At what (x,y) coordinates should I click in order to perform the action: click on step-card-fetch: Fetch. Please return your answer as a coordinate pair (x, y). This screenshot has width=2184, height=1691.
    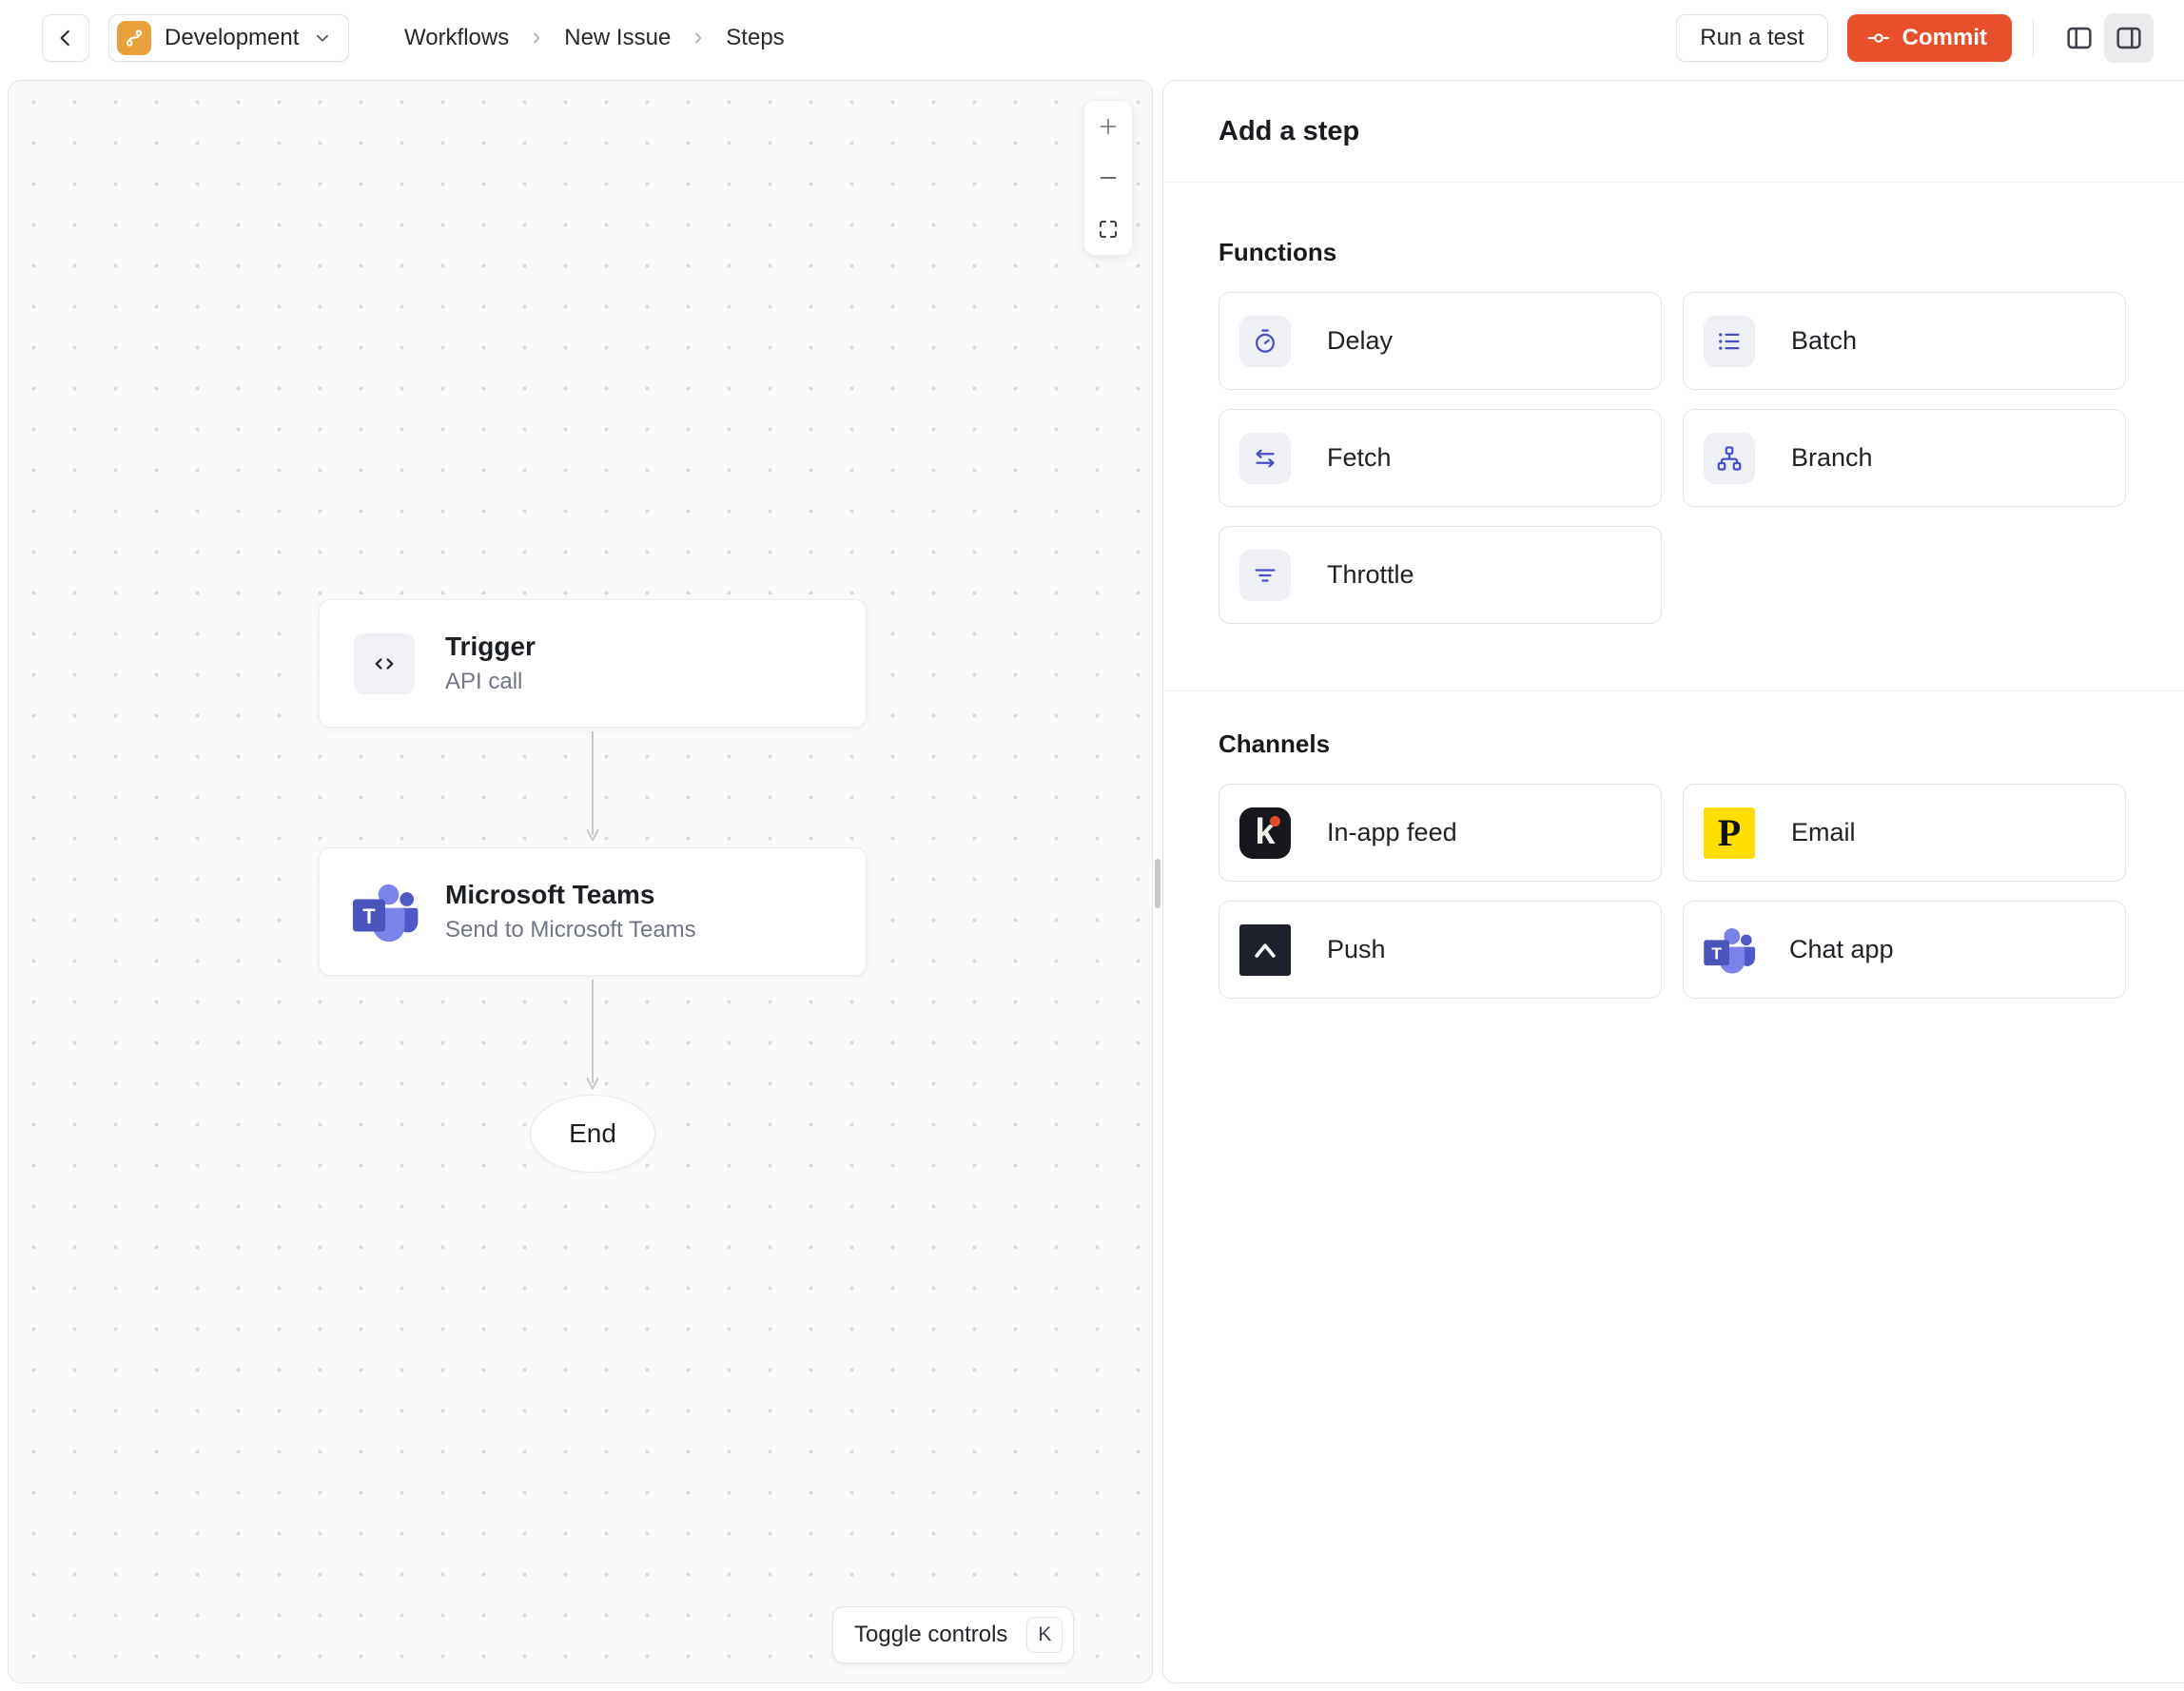
    Looking at the image, I should click on (1440, 458).